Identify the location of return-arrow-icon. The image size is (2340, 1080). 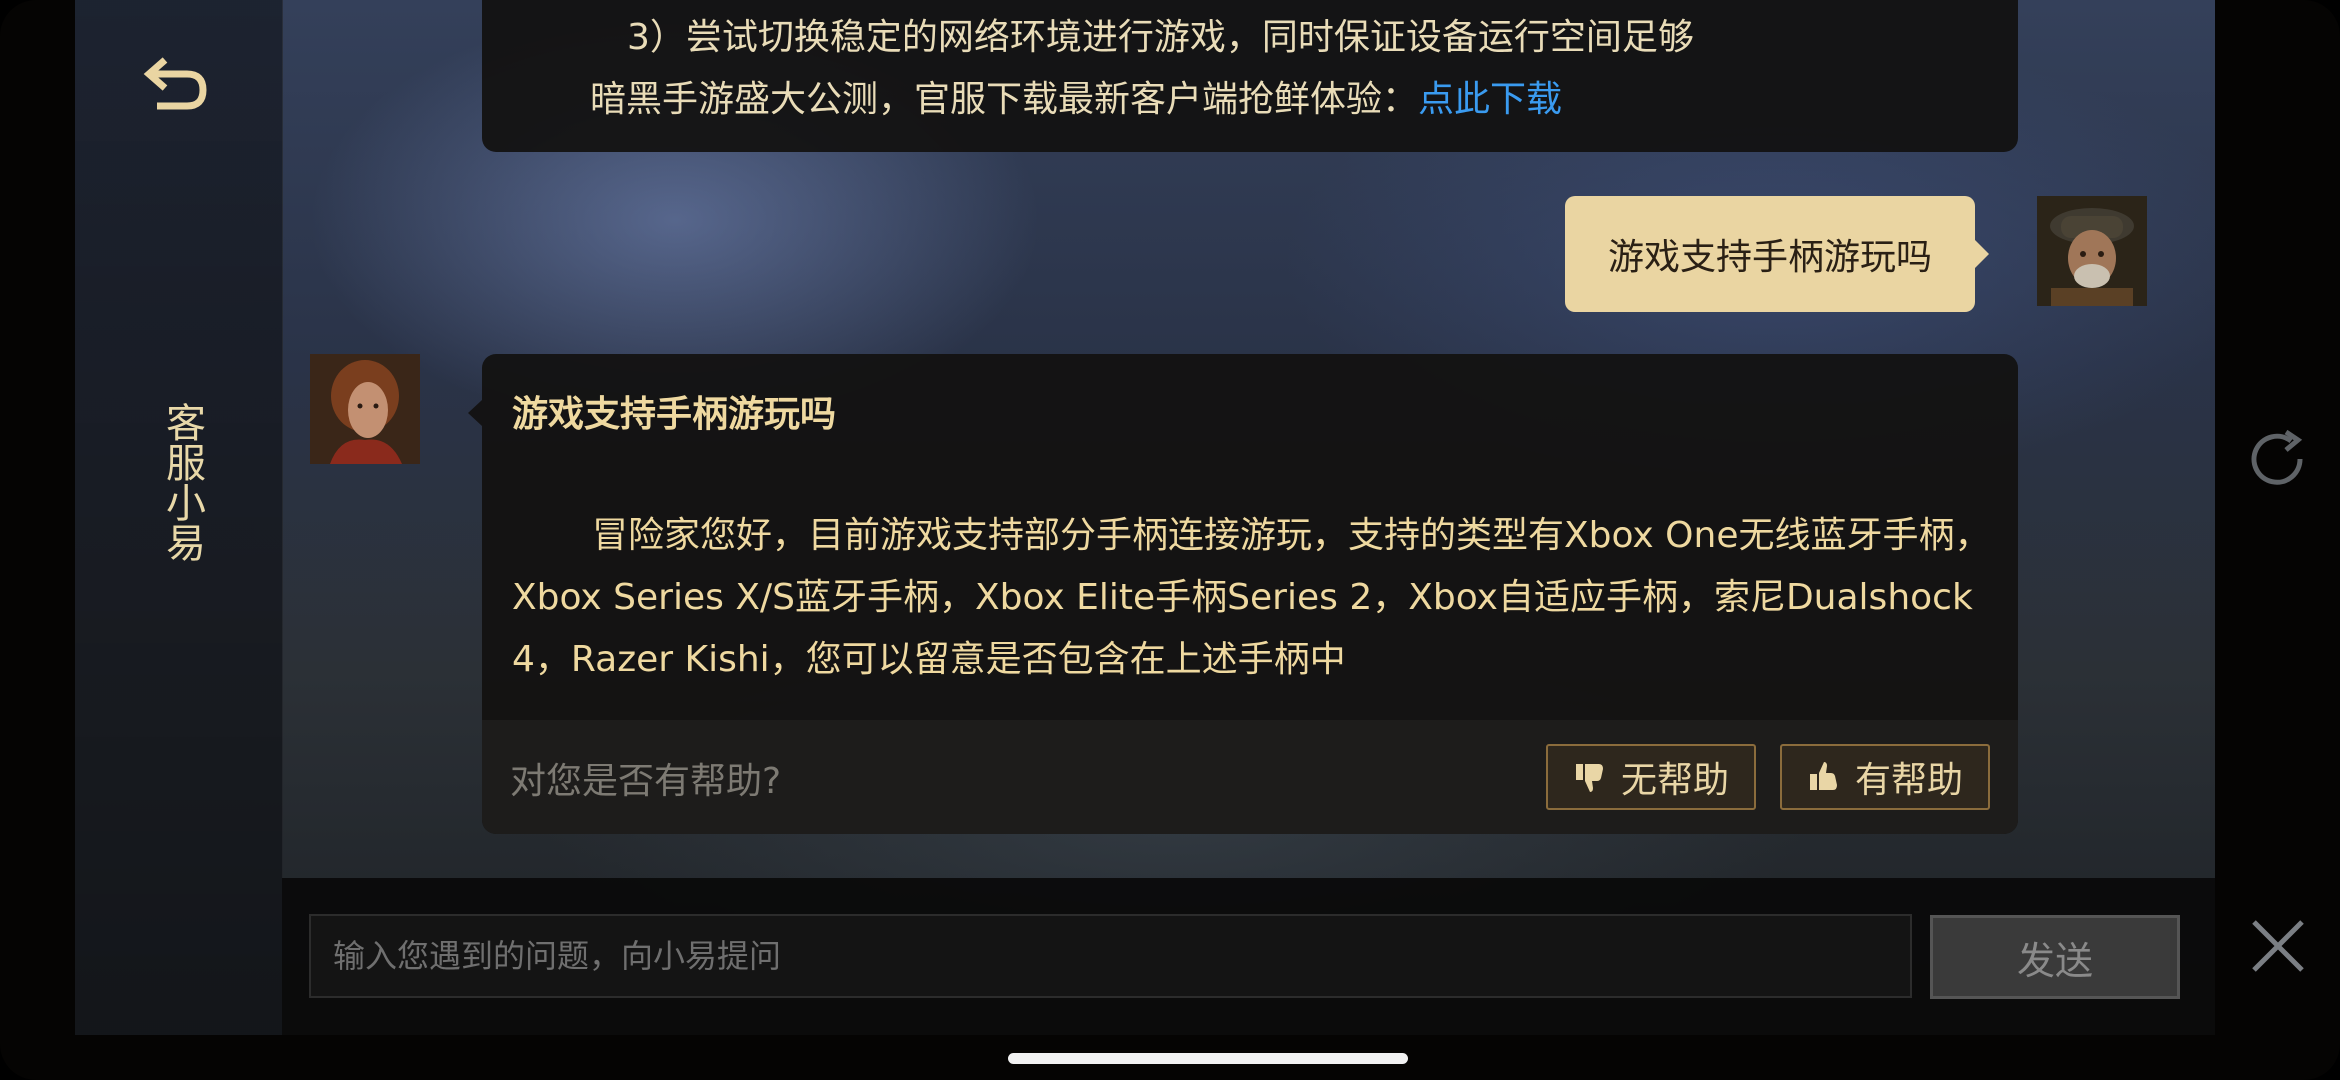
(175, 83).